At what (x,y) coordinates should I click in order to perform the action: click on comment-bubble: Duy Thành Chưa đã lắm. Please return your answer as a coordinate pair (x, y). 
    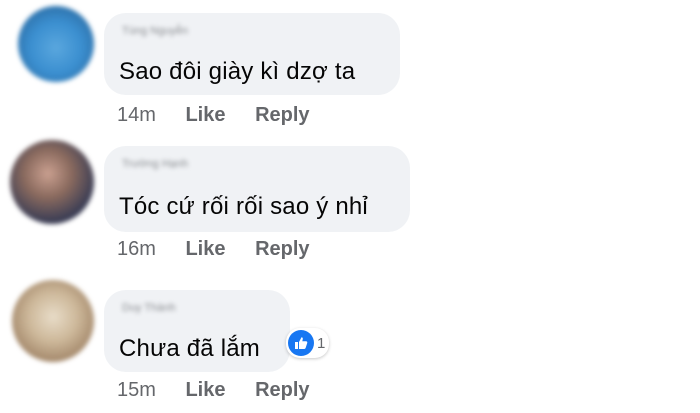
    Looking at the image, I should click on (197, 331).